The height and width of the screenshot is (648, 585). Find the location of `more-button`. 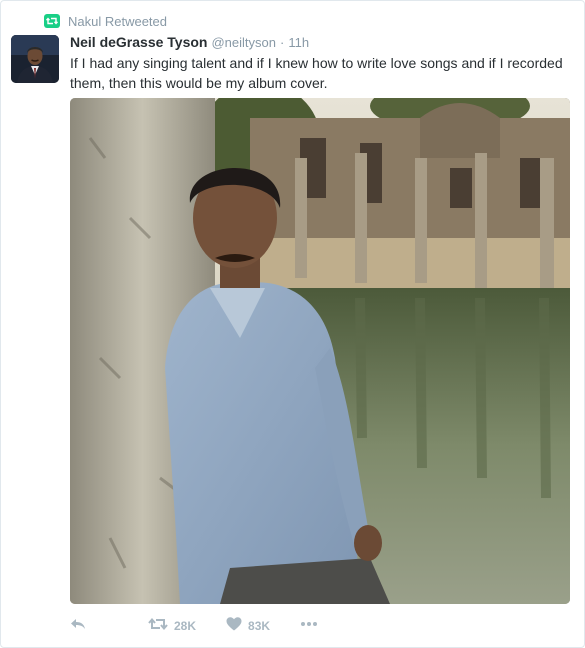

more-button is located at coordinates (309, 626).